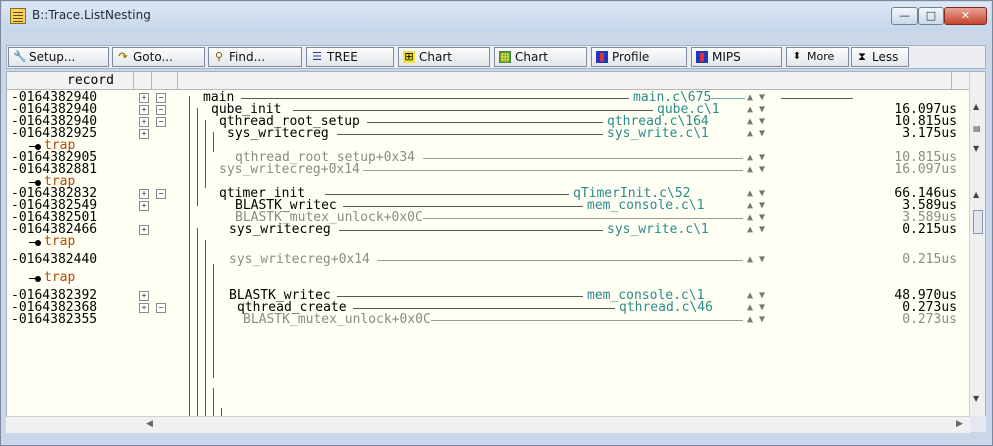 The image size is (993, 446). Describe the element at coordinates (91, 15) in the screenshot. I see `window-title: B::Trace.ListNesting` at that location.